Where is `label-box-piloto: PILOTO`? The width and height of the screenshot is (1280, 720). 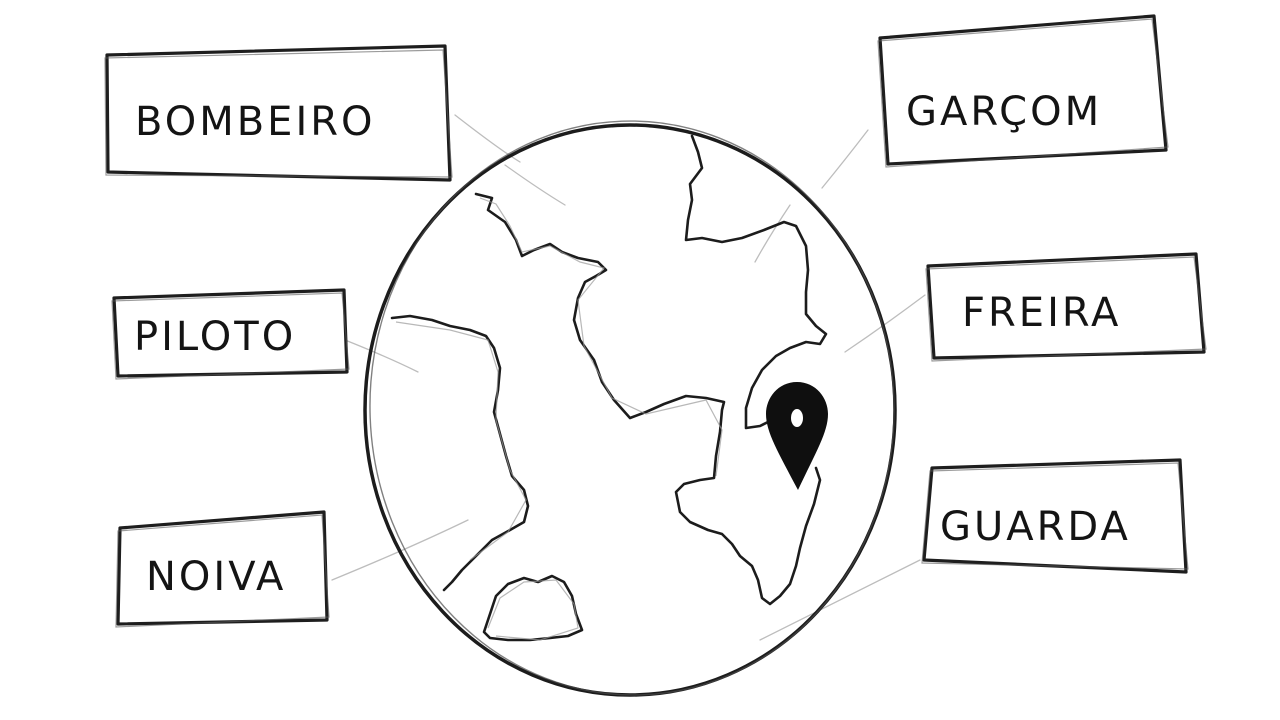
label-box-piloto: PILOTO is located at coordinates (230, 334).